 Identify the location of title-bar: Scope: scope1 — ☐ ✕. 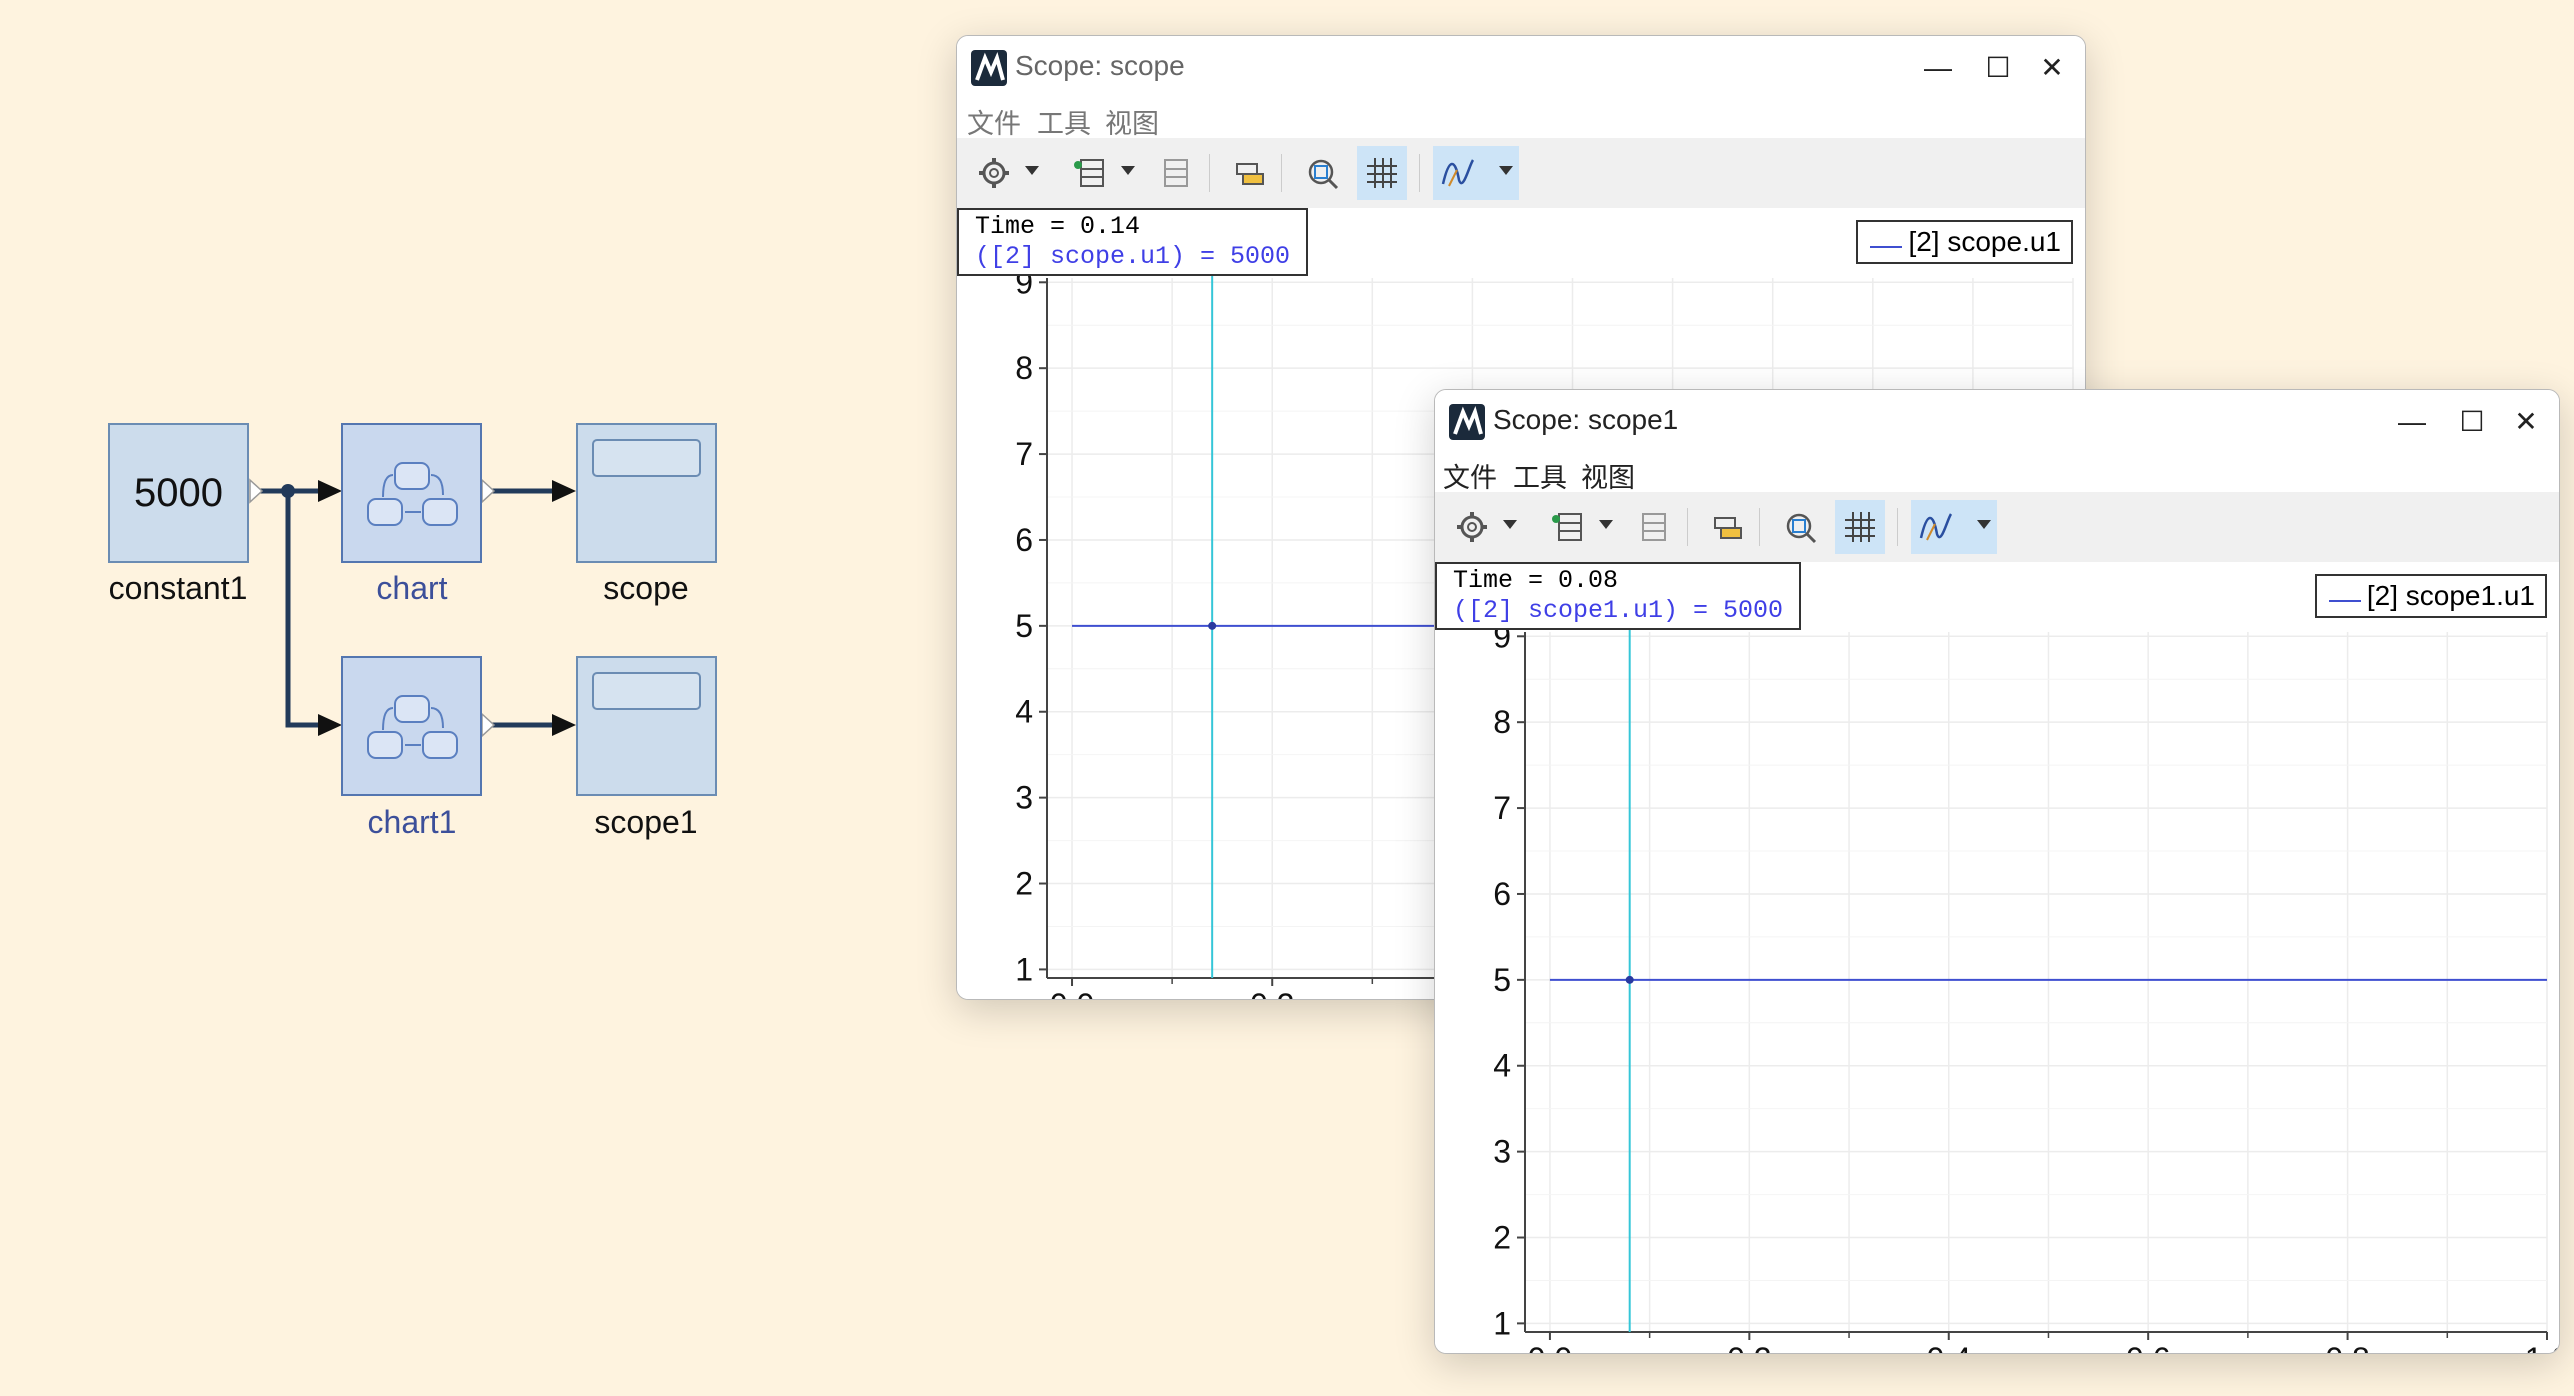
(1997, 422).